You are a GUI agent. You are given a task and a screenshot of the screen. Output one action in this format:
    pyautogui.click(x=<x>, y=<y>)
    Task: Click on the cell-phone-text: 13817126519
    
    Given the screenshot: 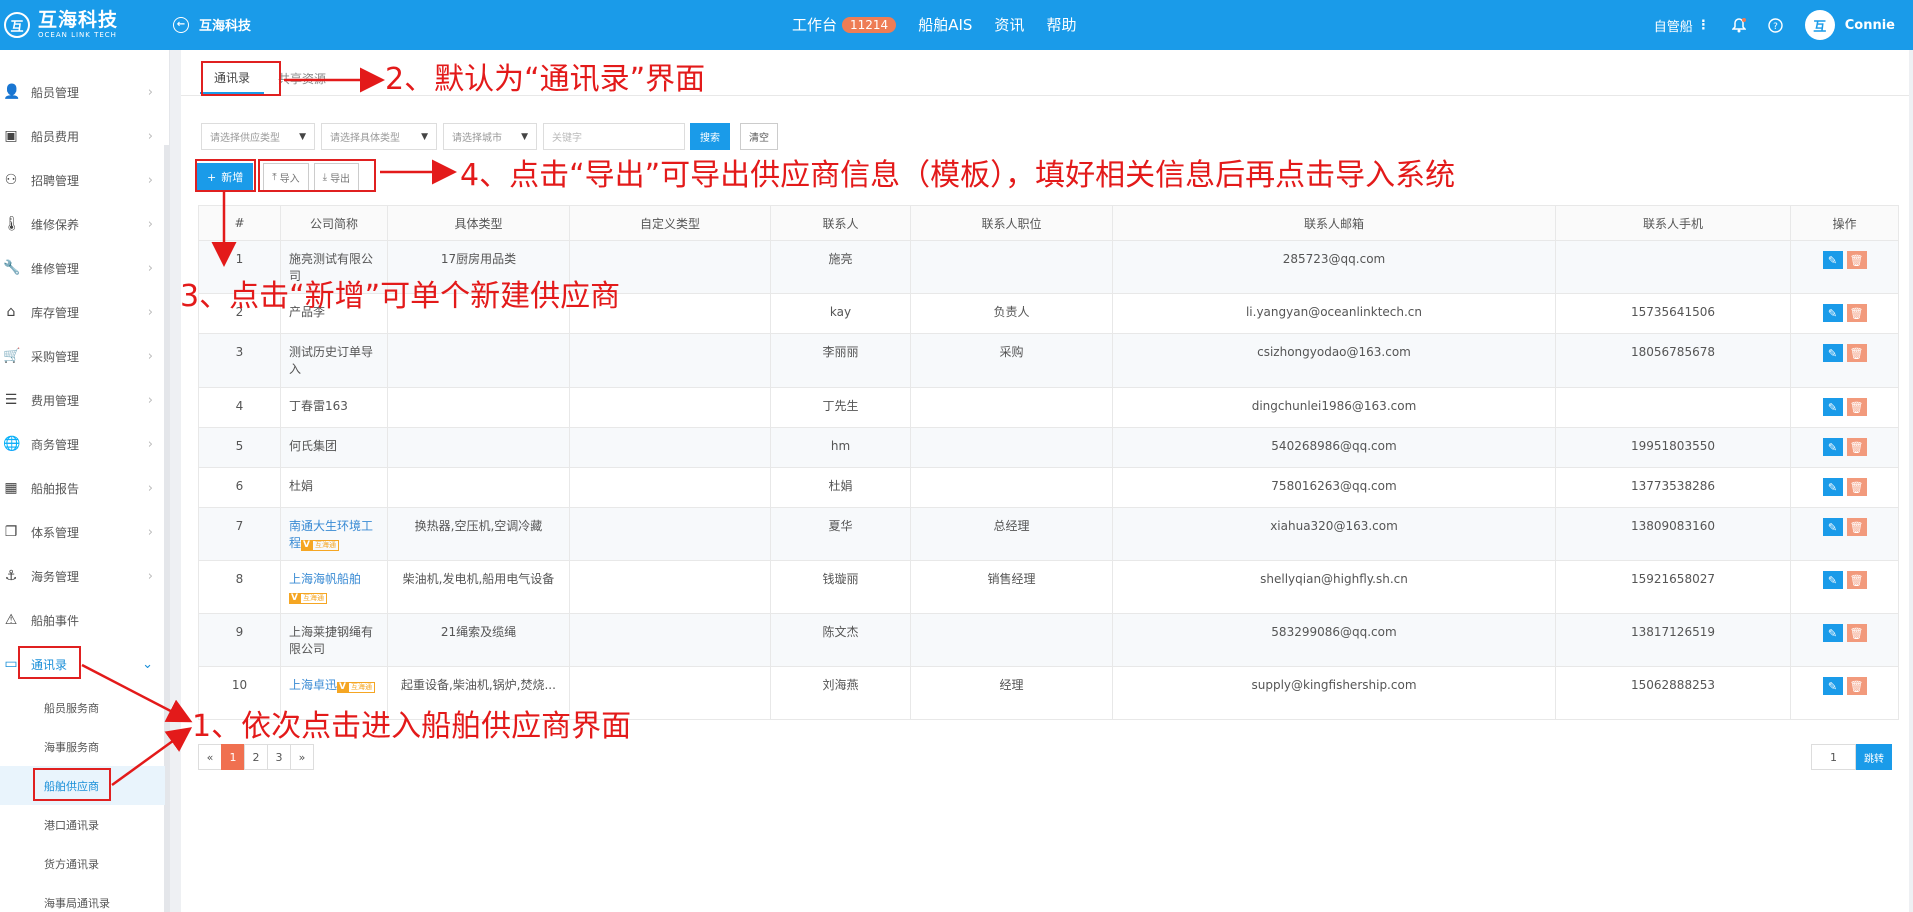 What is the action you would take?
    pyautogui.click(x=1673, y=632)
    